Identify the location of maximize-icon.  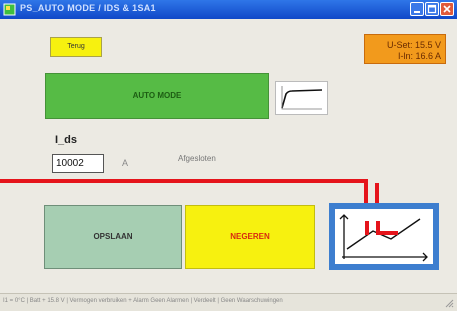
(432, 9).